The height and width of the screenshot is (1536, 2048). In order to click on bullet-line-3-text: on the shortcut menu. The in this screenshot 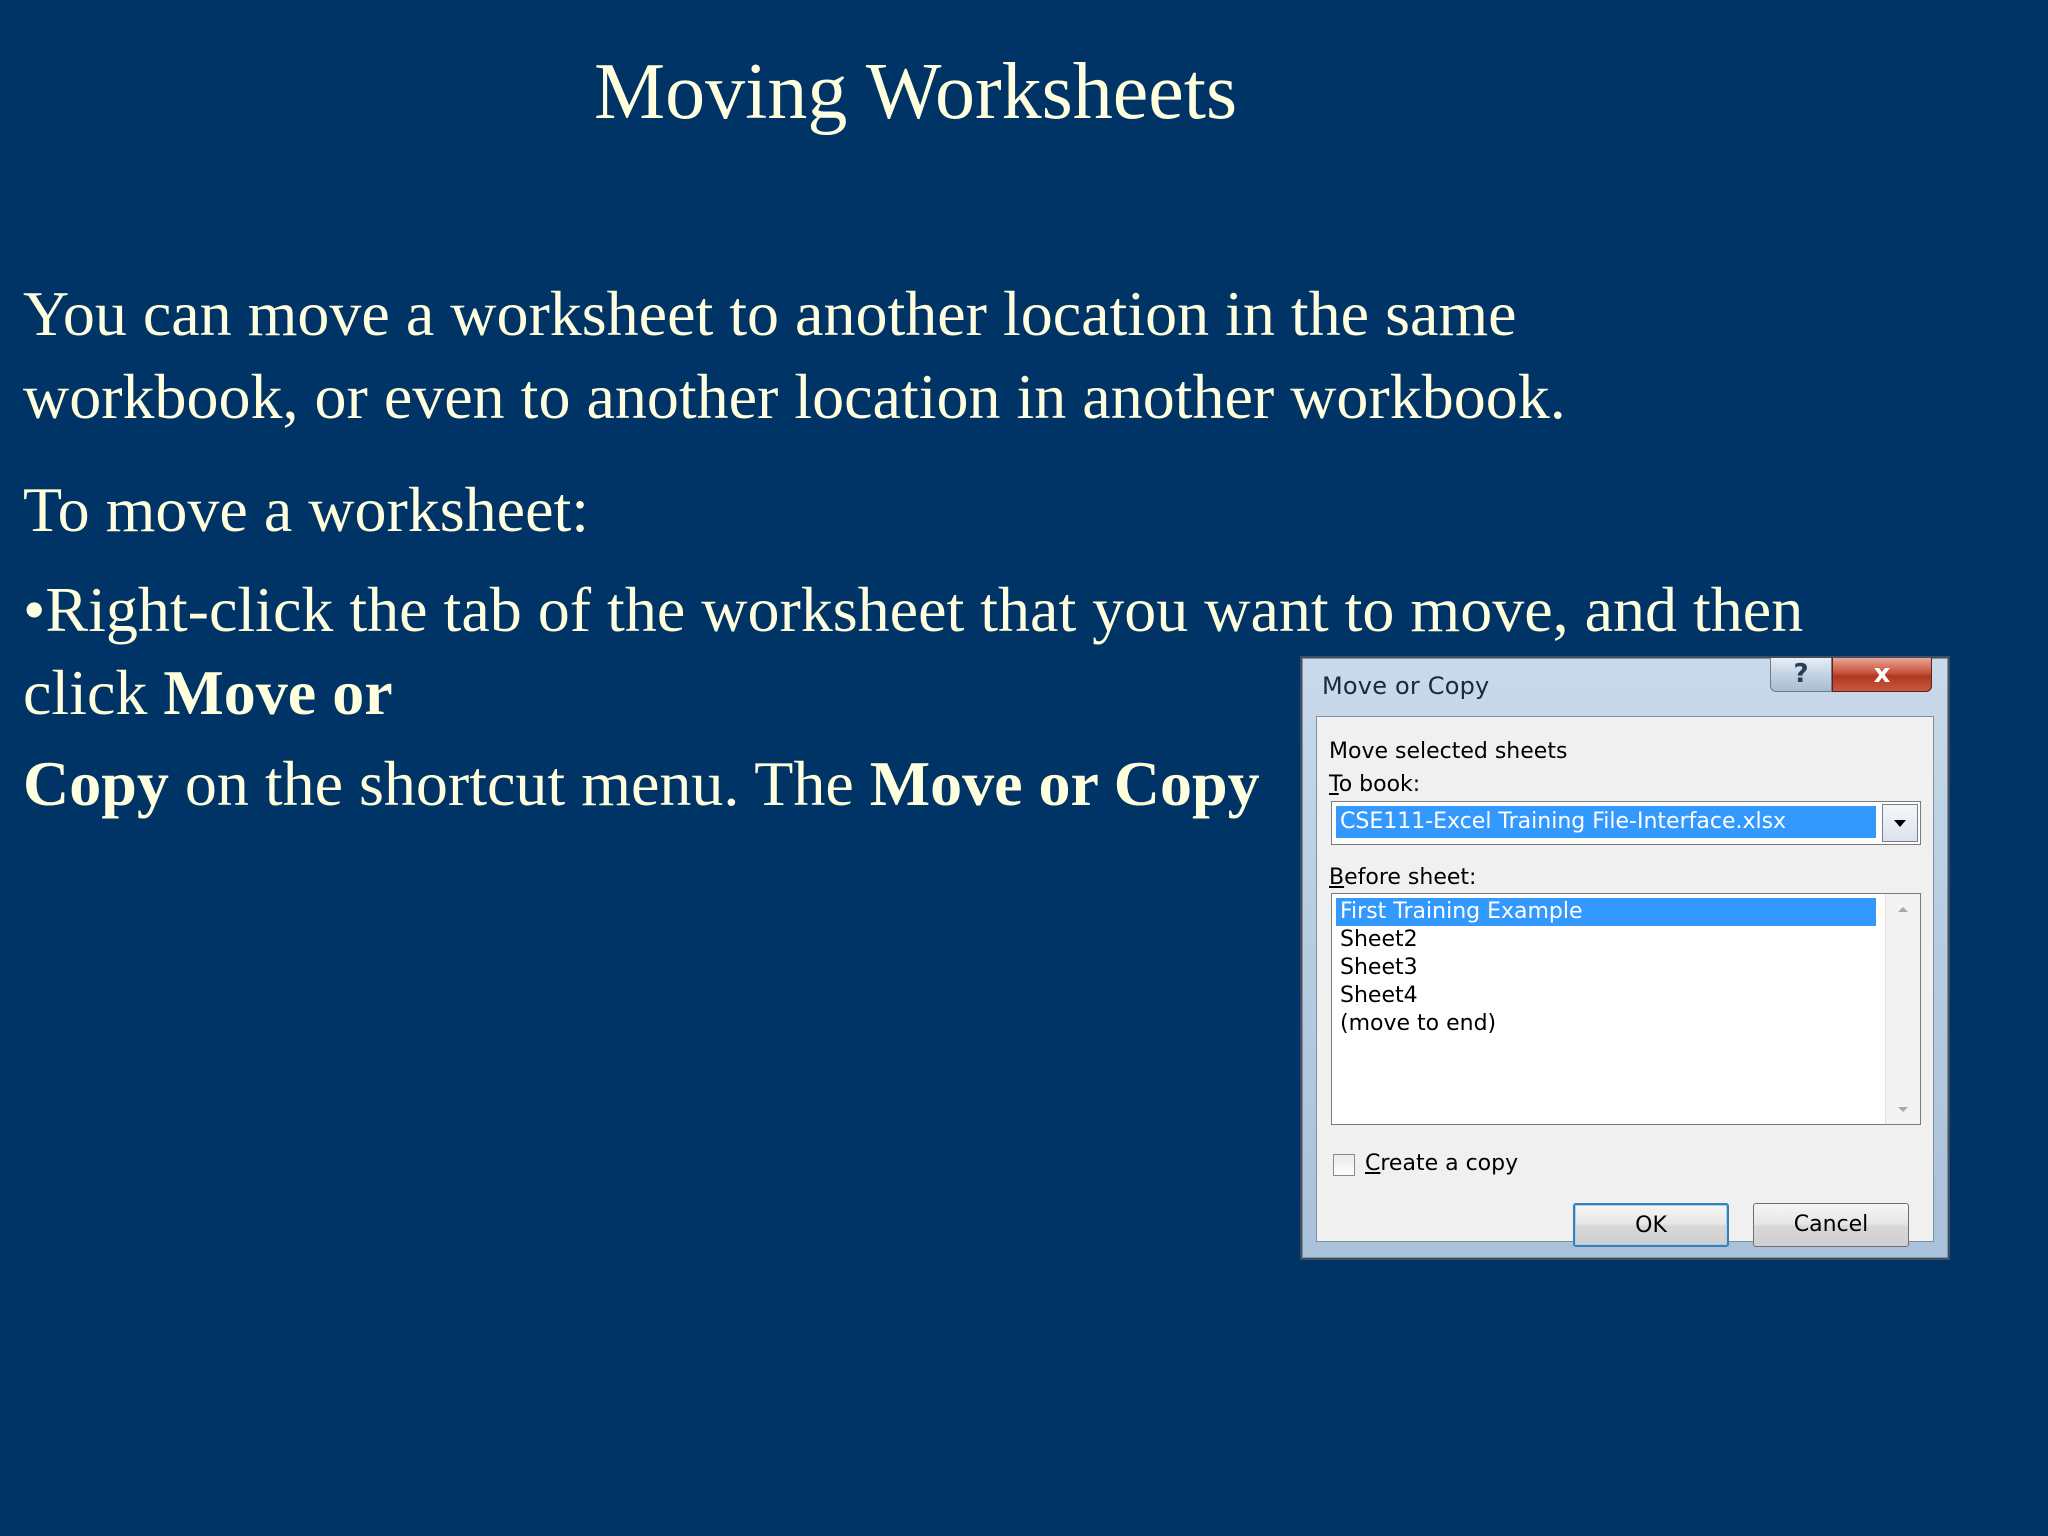, I will do `click(519, 783)`.